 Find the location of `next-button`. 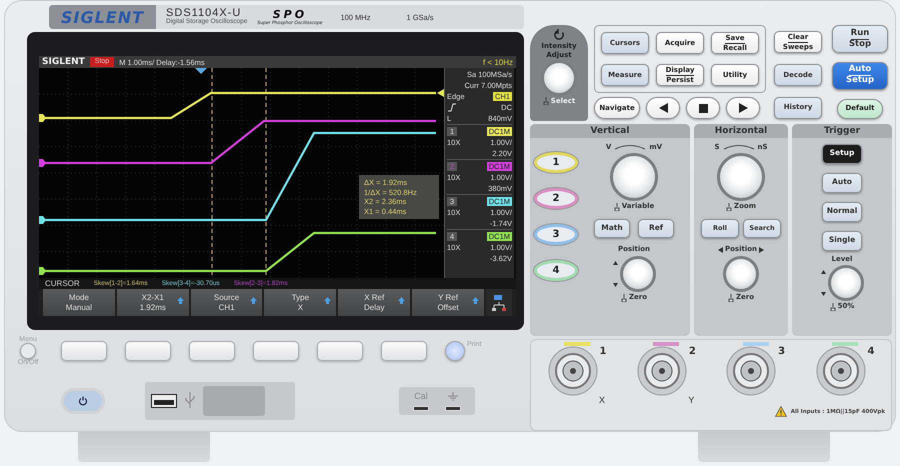

next-button is located at coordinates (743, 108).